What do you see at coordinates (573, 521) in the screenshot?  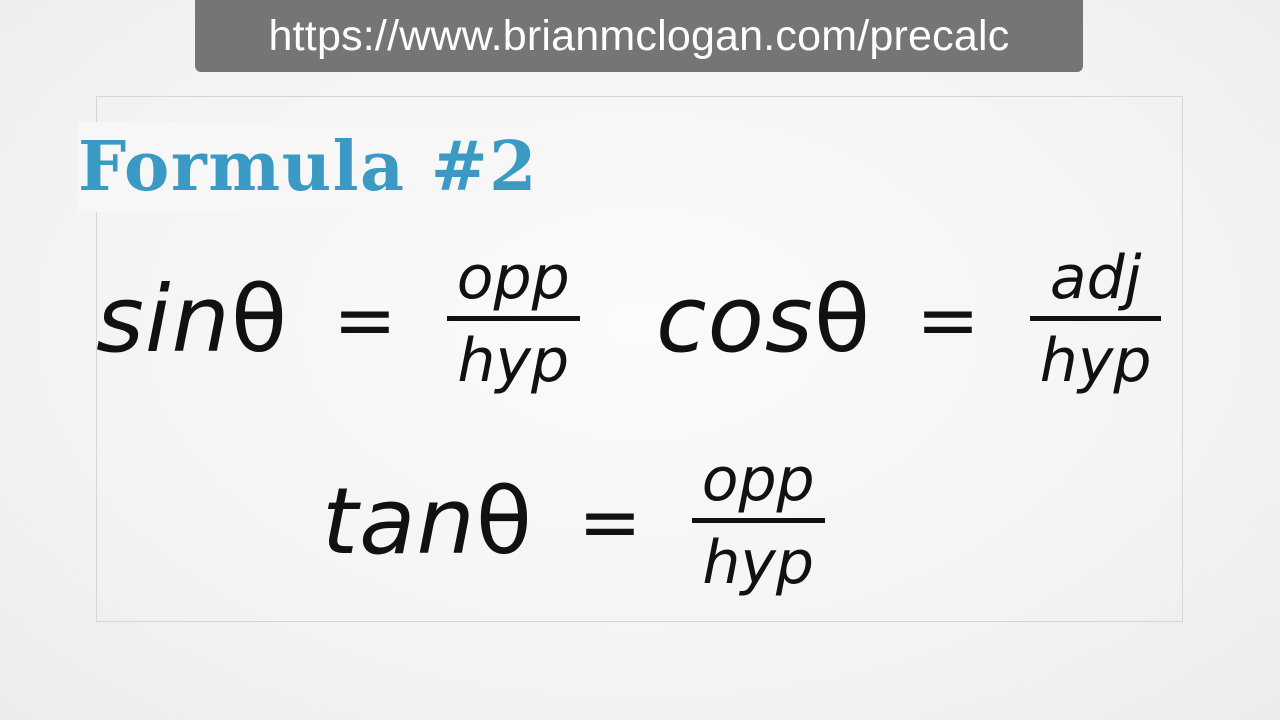 I see `tangent-equation: tan θ = opp hyp` at bounding box center [573, 521].